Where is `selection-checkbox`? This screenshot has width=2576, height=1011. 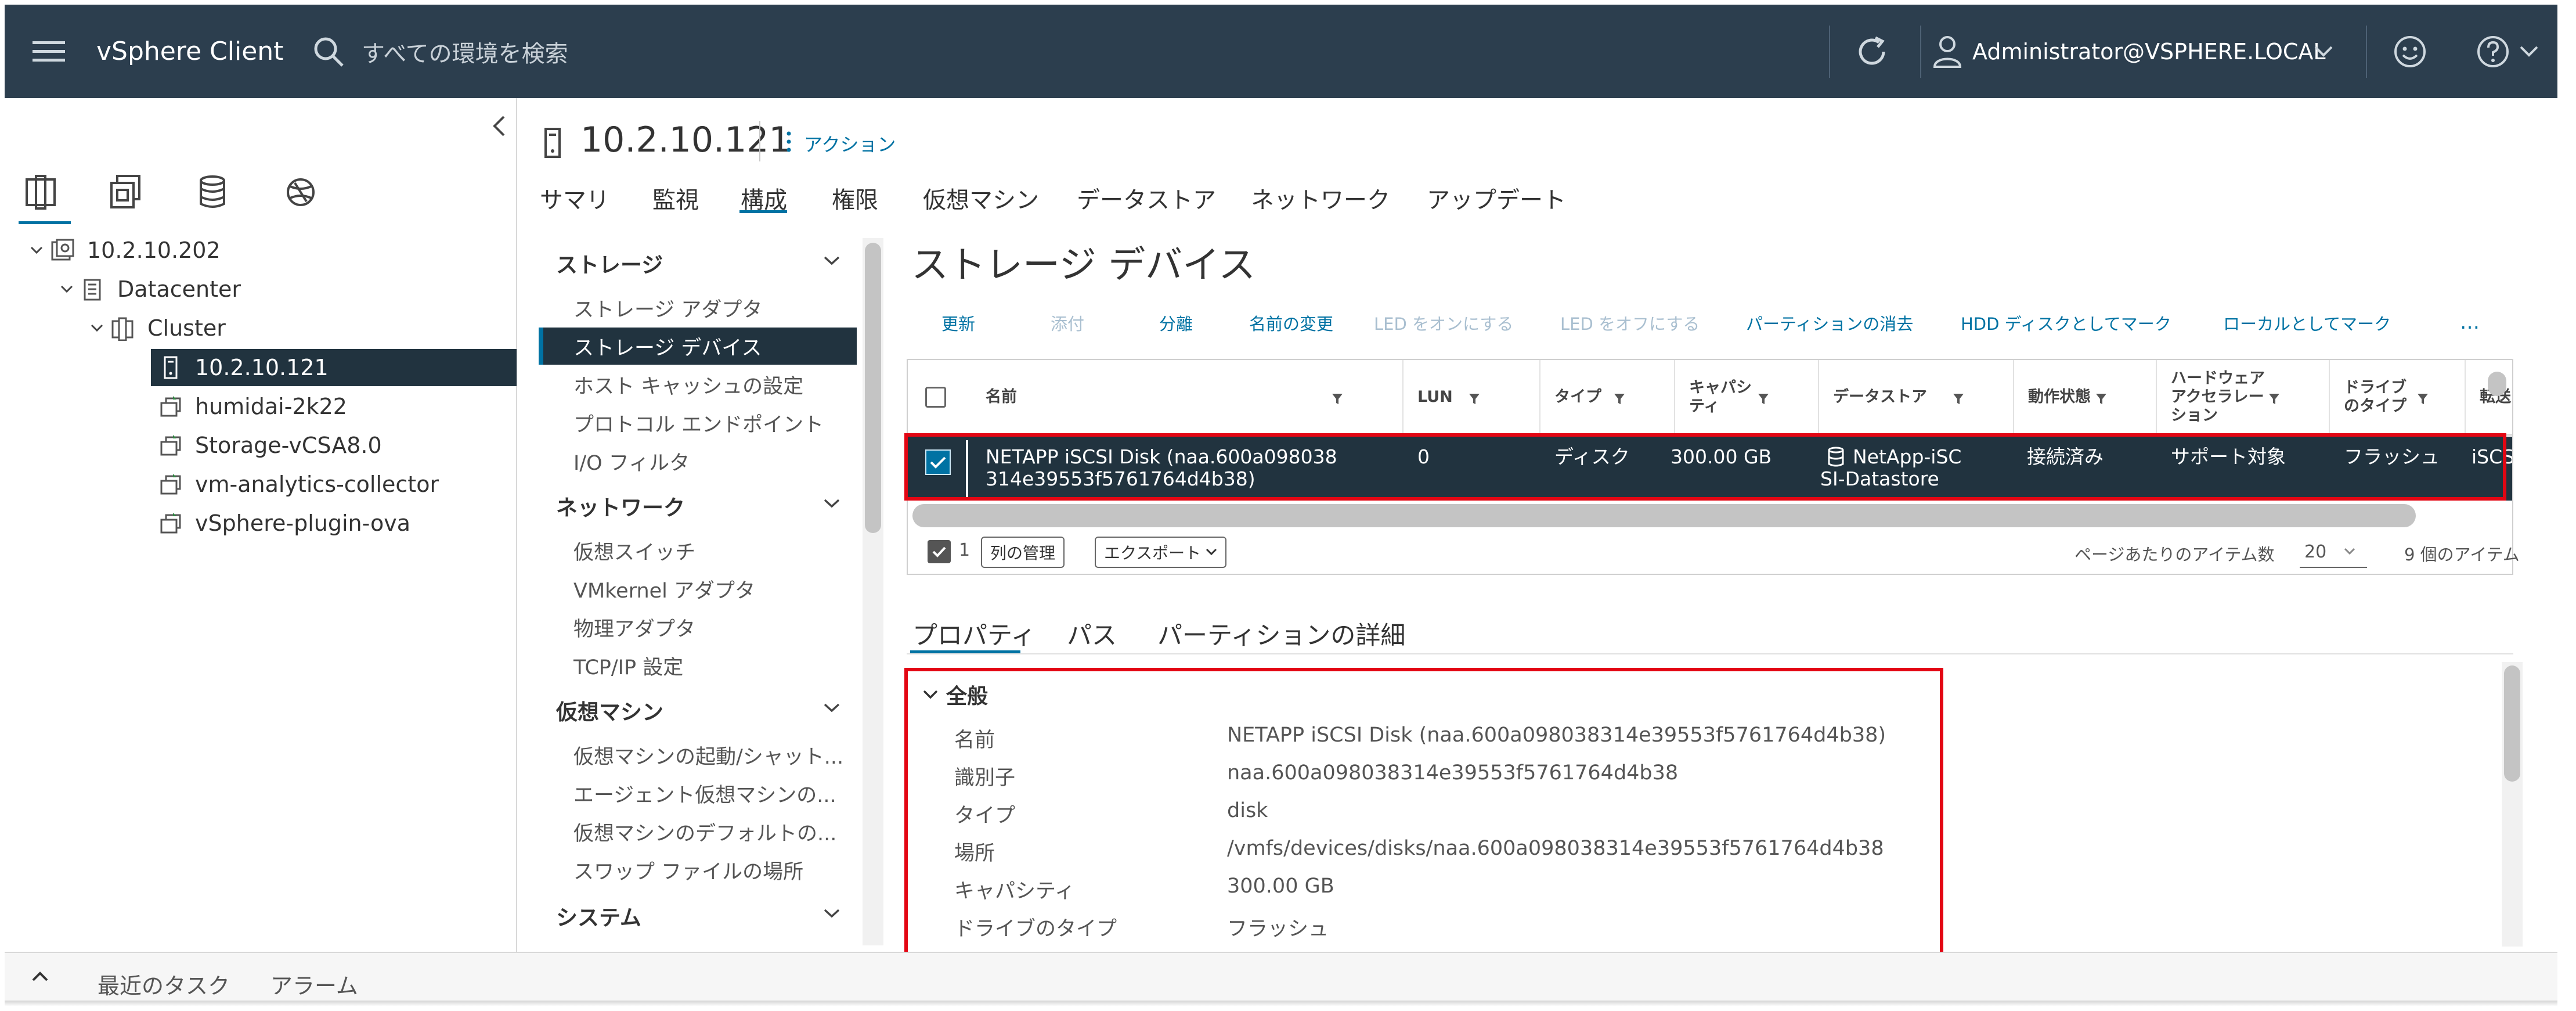
selection-checkbox is located at coordinates (940, 551).